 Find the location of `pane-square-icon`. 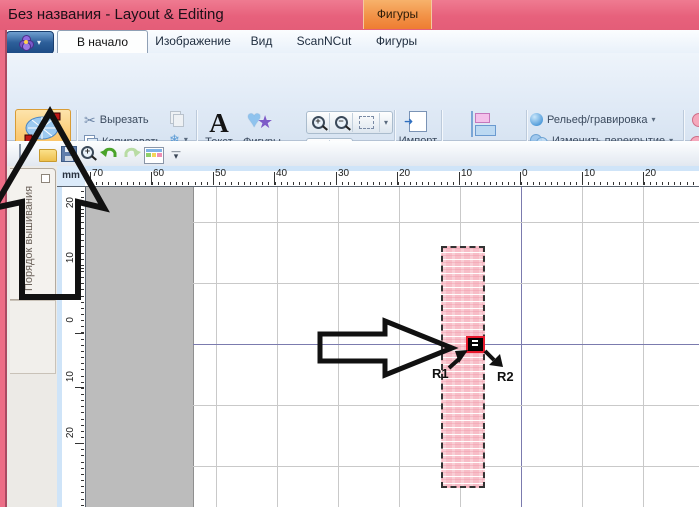

pane-square-icon is located at coordinates (45, 178).